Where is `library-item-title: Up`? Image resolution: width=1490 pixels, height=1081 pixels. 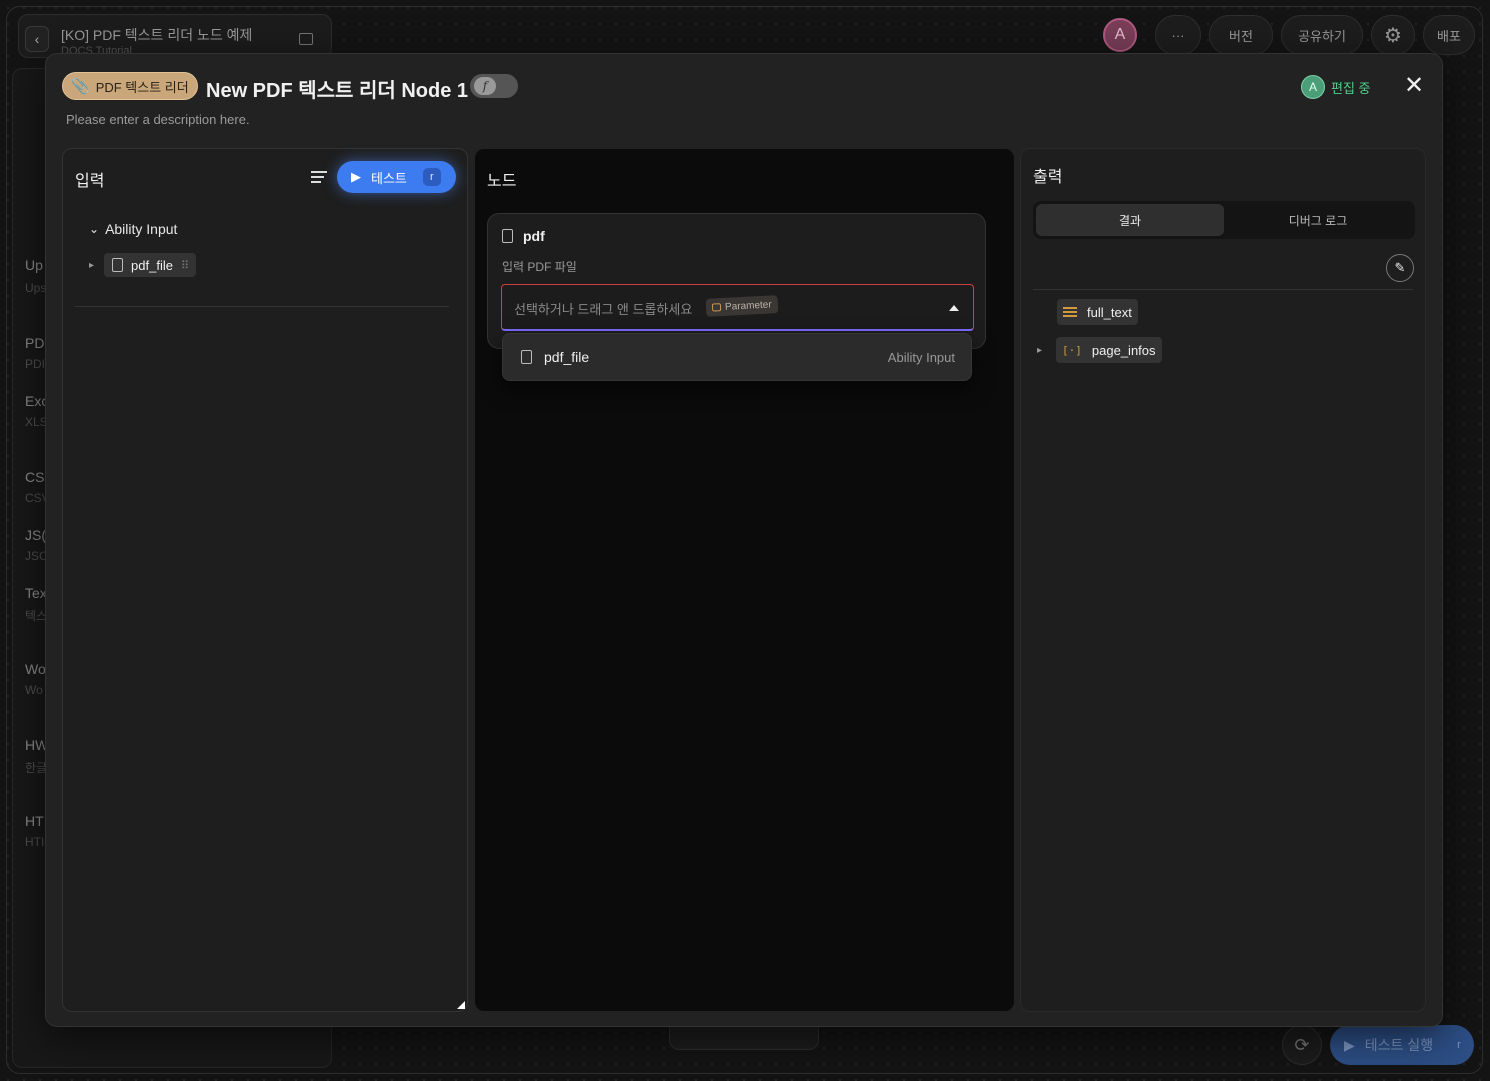 library-item-title: Up is located at coordinates (34, 265).